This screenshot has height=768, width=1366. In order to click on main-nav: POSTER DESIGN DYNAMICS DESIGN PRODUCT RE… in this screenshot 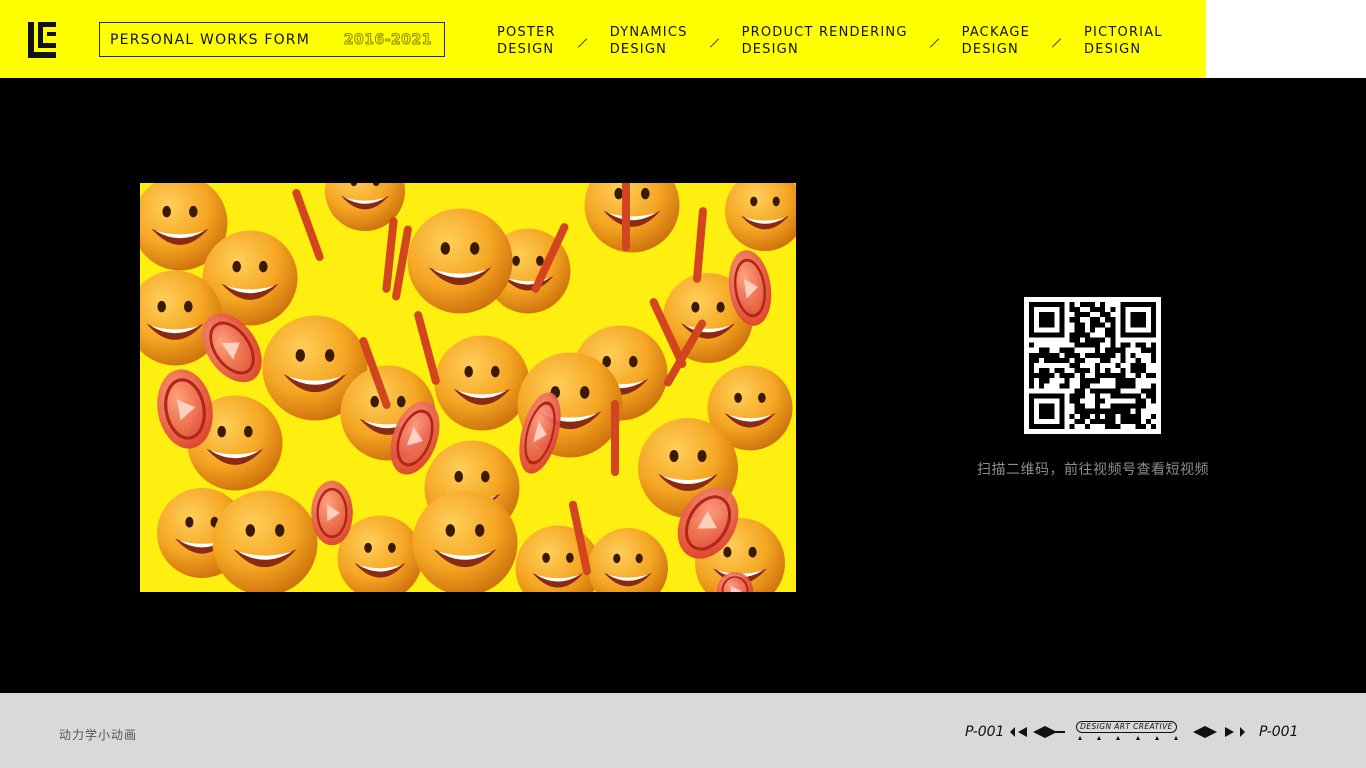, I will do `click(830, 41)`.